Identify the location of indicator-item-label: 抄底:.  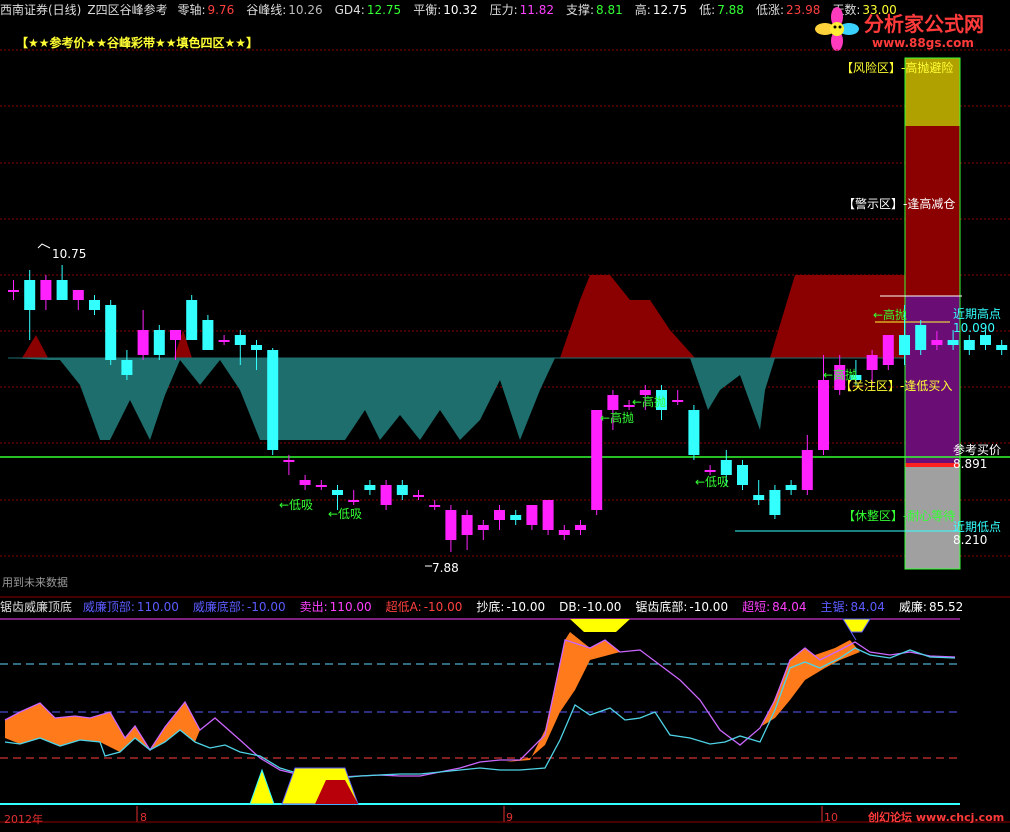
(490, 607).